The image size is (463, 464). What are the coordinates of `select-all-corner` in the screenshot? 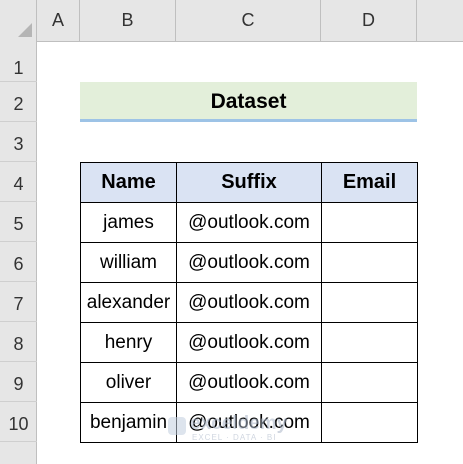 It's located at (18, 20).